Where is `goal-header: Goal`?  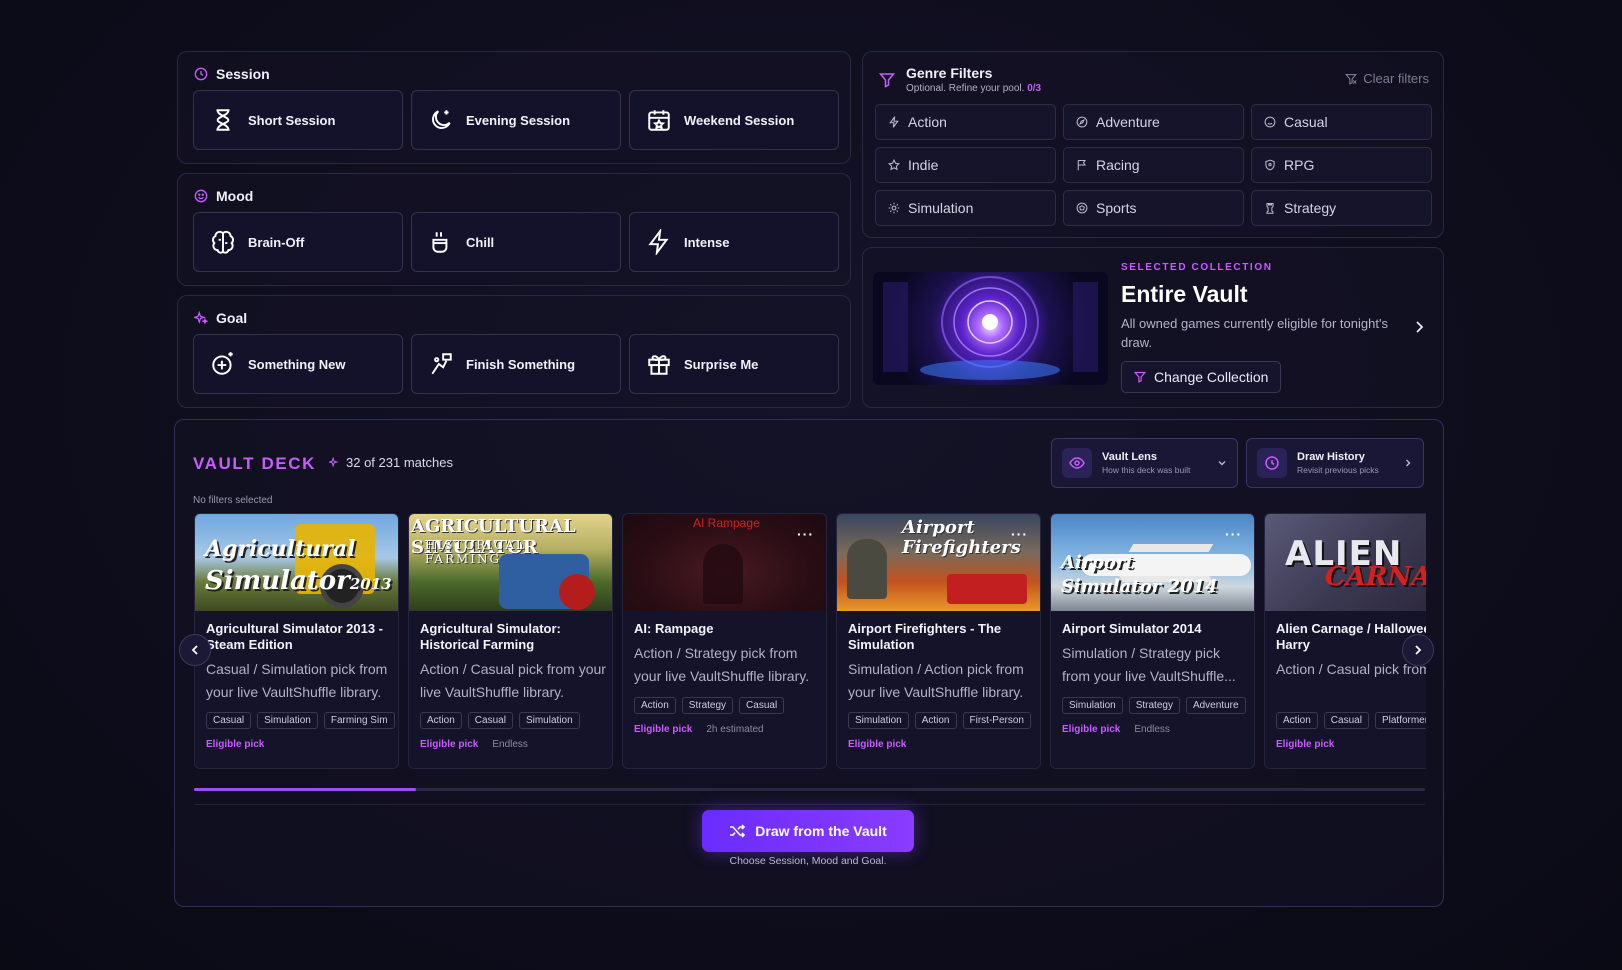
goal-header: Goal is located at coordinates (220, 318).